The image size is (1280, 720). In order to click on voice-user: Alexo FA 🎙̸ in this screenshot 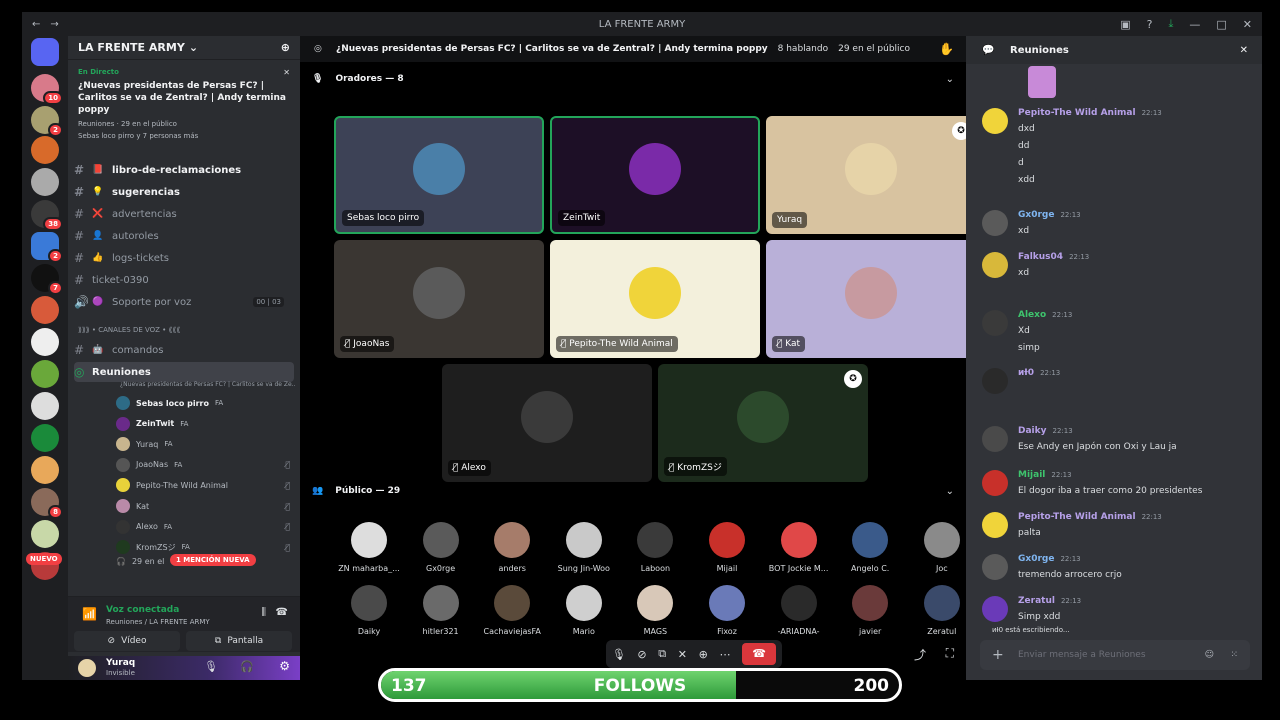, I will do `click(206, 527)`.